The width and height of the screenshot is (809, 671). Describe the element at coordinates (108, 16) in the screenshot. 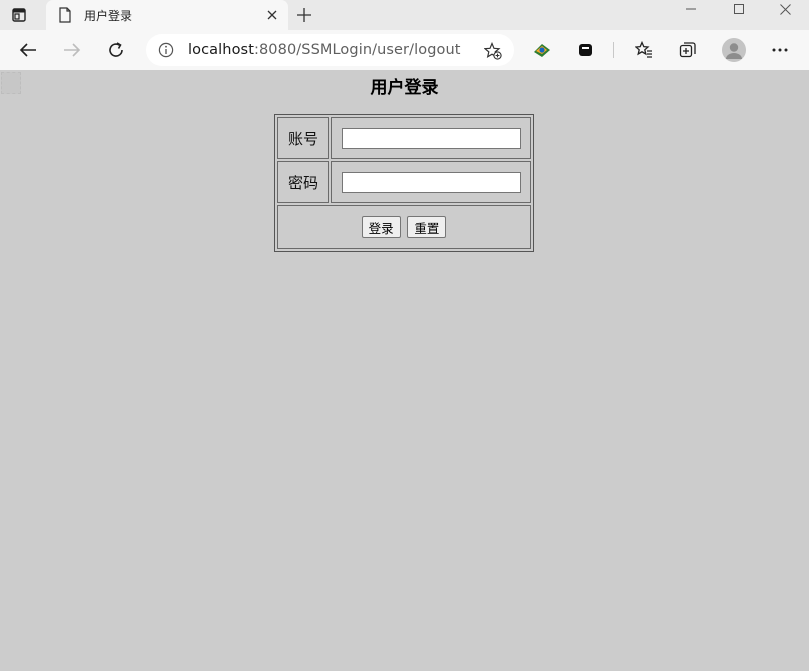

I see `tab-title: 用户登录` at that location.